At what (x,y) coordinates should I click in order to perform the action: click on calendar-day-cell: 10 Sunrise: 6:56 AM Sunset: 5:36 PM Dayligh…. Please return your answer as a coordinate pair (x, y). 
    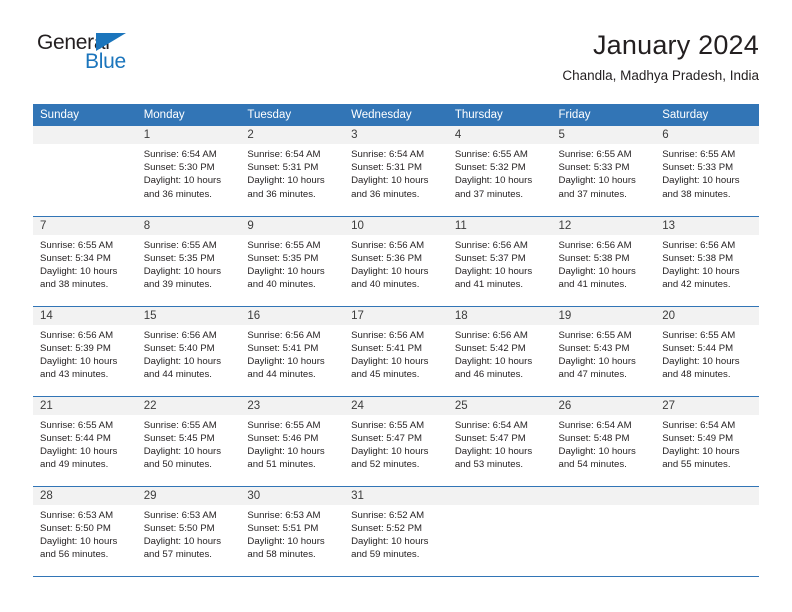
    Looking at the image, I should click on (396, 261).